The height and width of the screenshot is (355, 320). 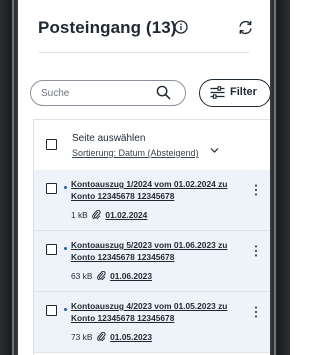 I want to click on select-all-label: Seite auswählen, so click(x=109, y=138).